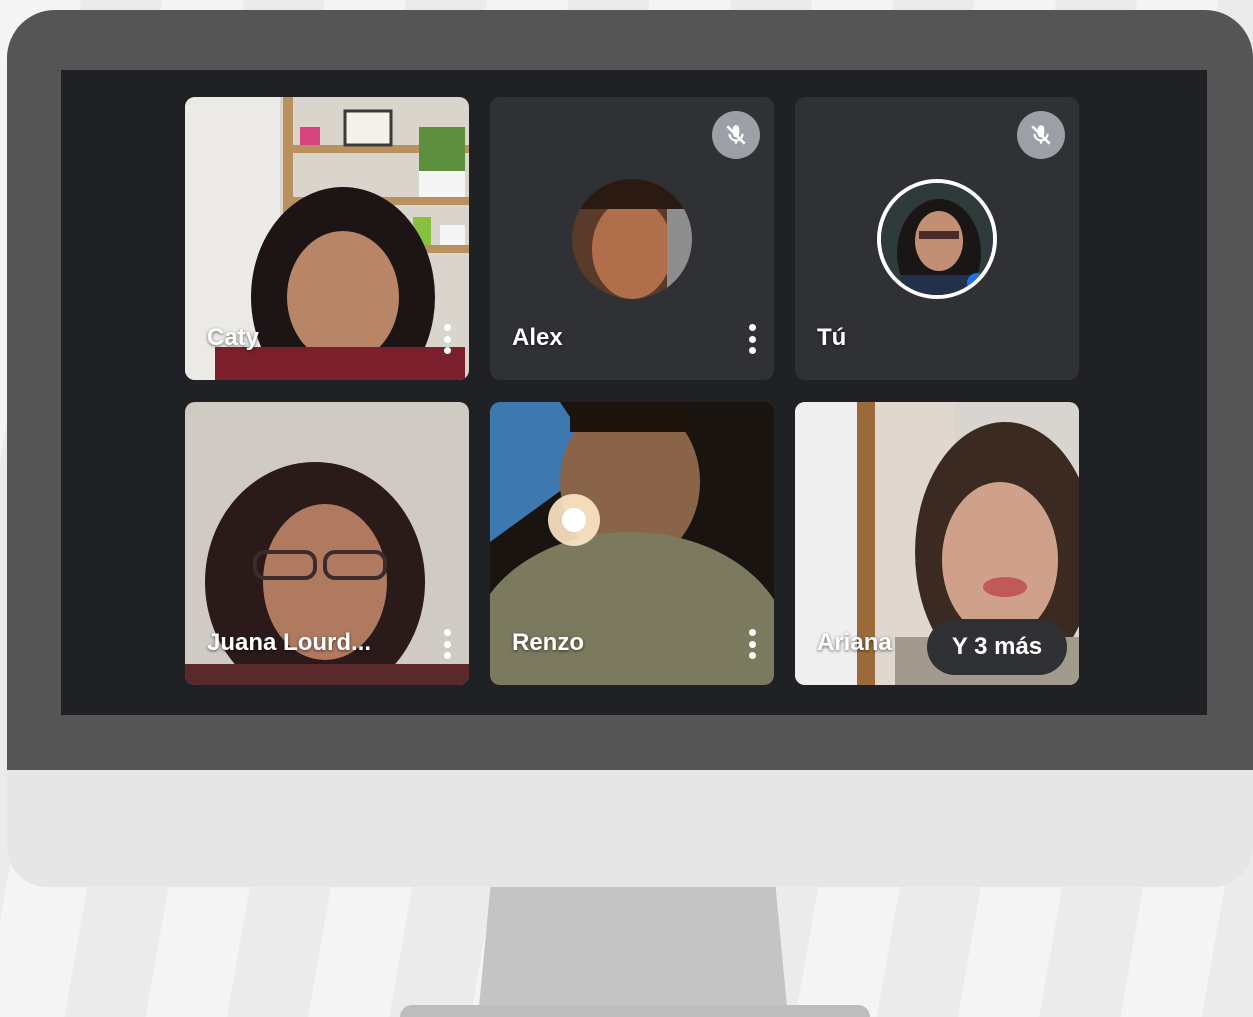 This screenshot has width=1253, height=1017. Describe the element at coordinates (548, 642) in the screenshot. I see `participant-name: Renzo` at that location.